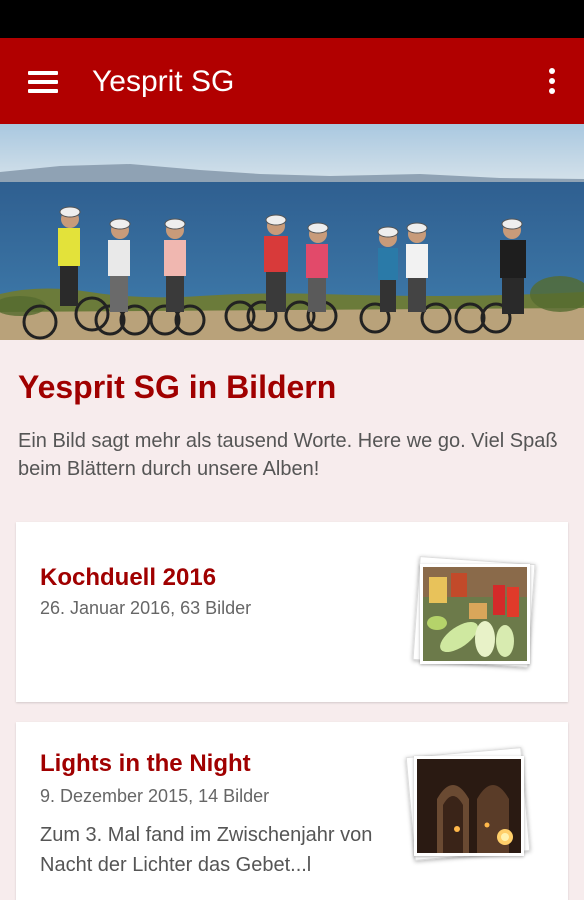 The width and height of the screenshot is (584, 900). What do you see at coordinates (155, 796) in the screenshot?
I see `album-meta: 9. Dezember 2015, 14 Bilder` at bounding box center [155, 796].